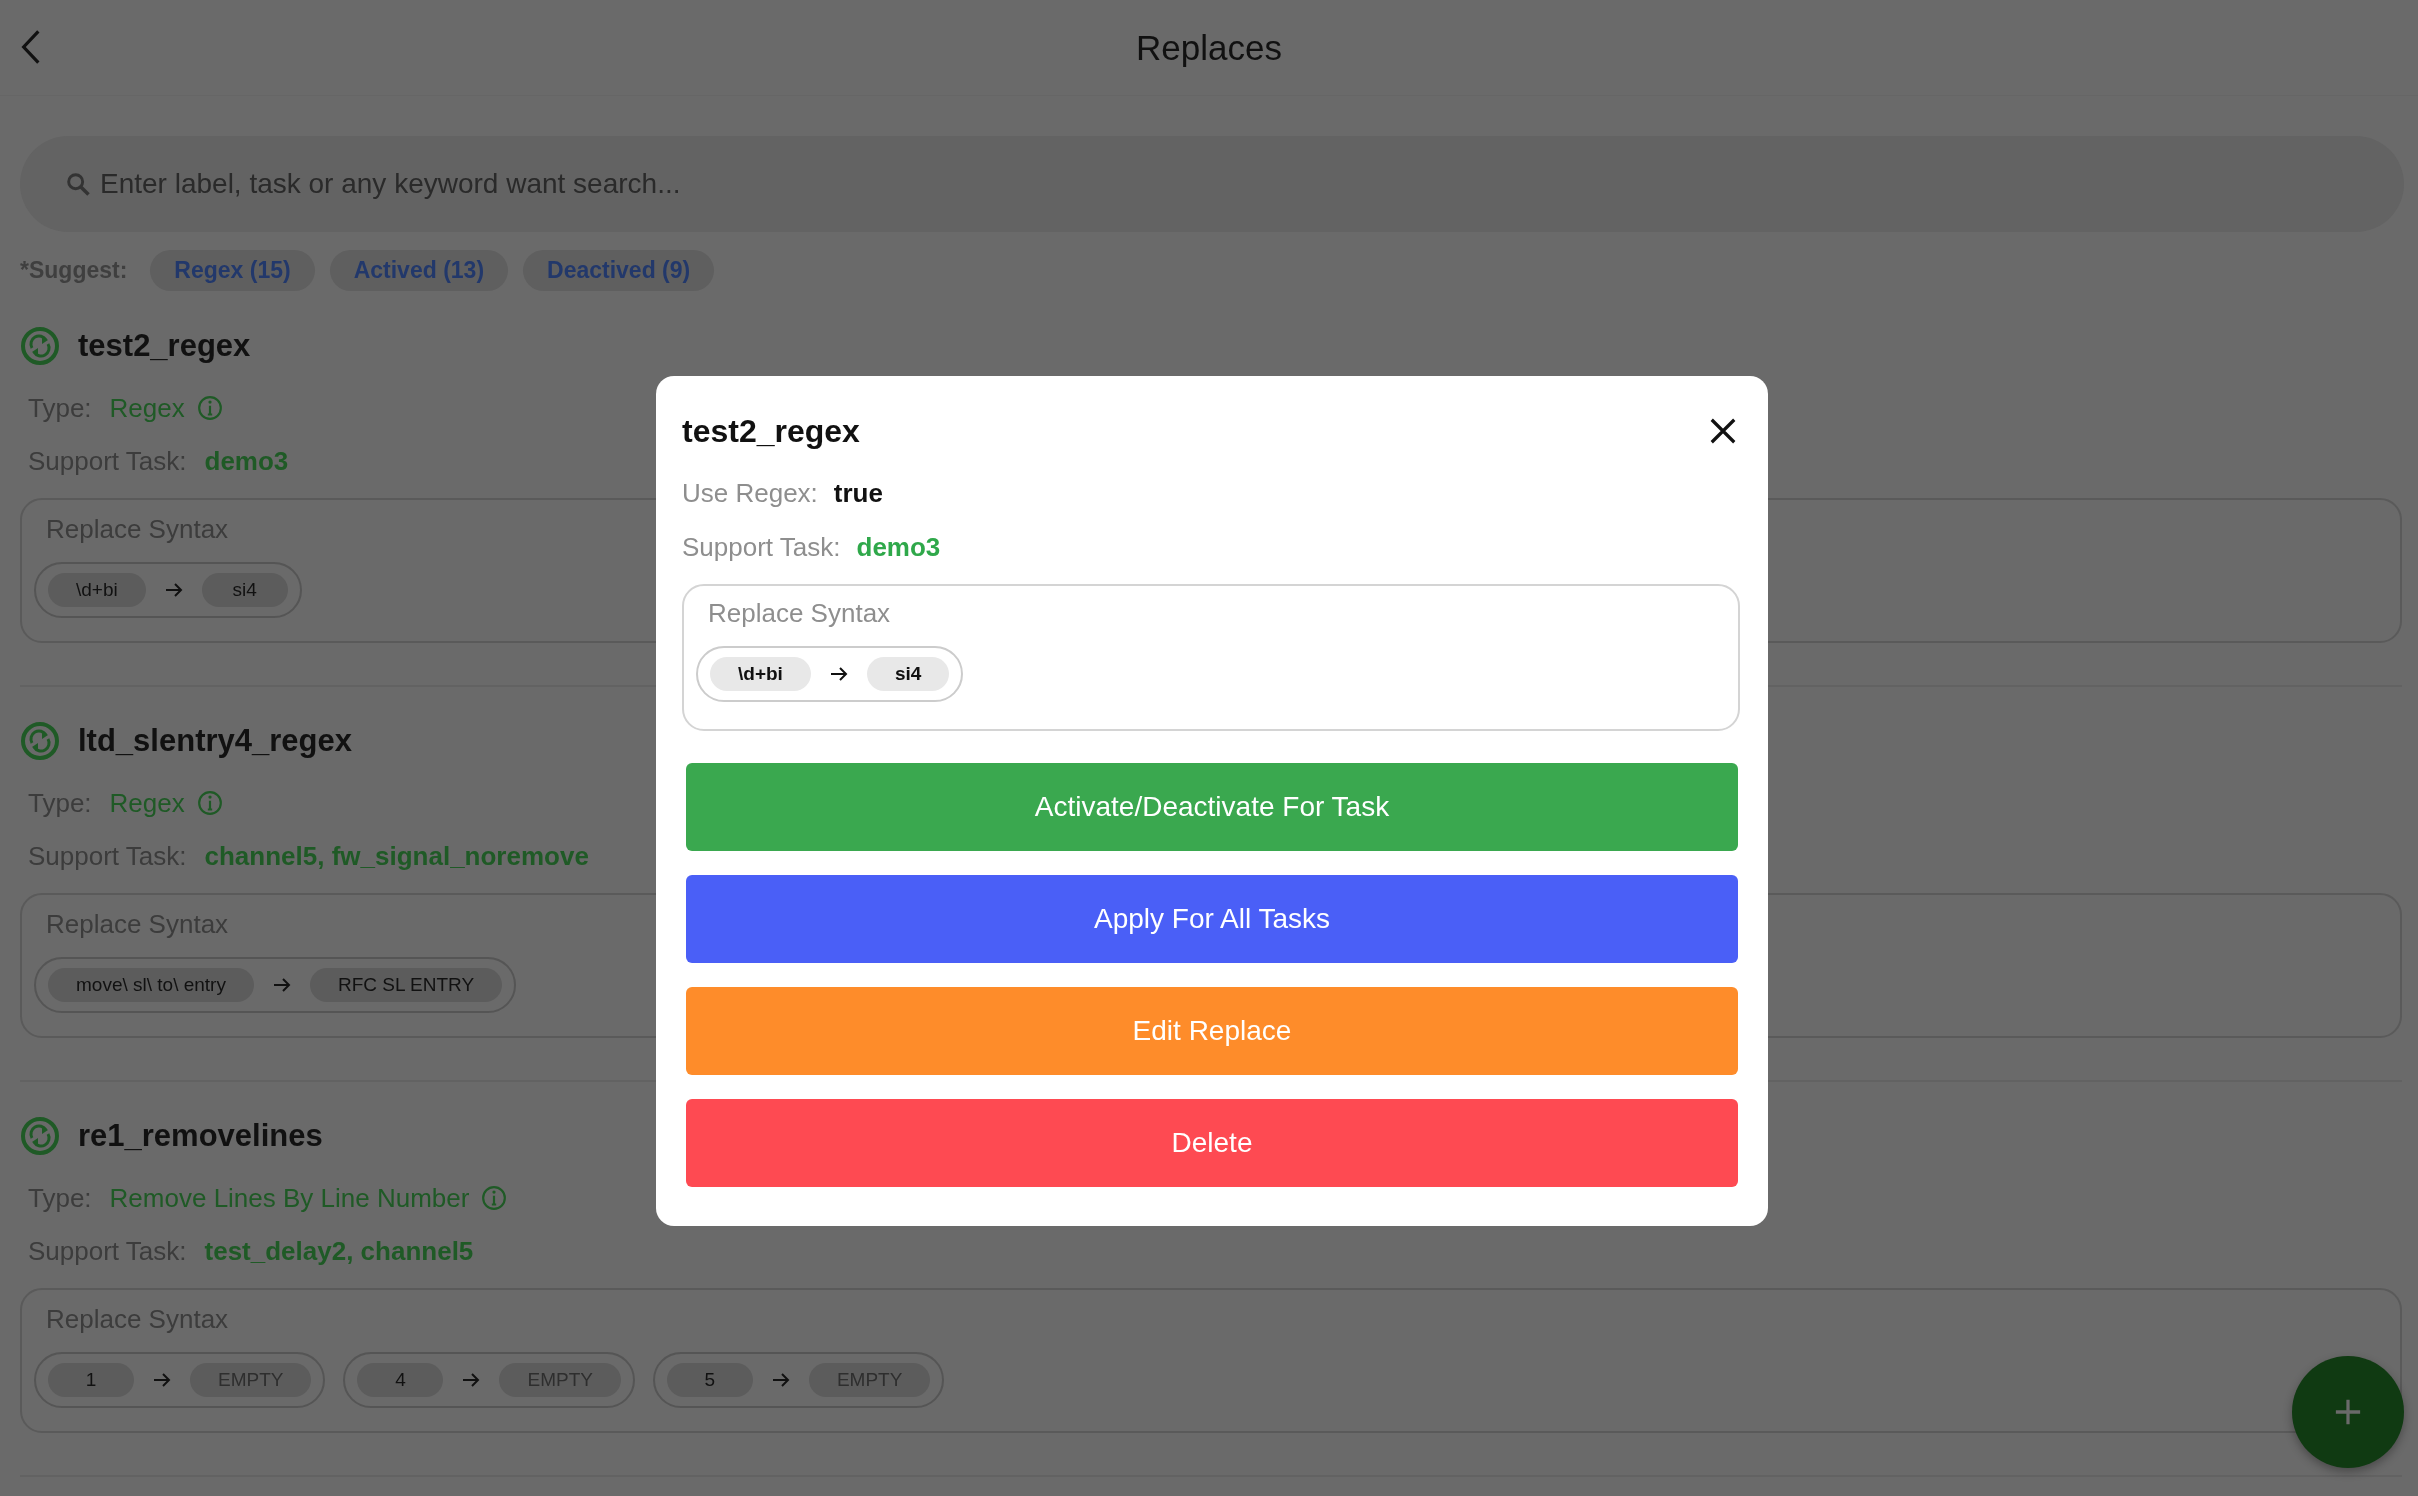  I want to click on replacement-chip: RFC SL ENTRY, so click(406, 985).